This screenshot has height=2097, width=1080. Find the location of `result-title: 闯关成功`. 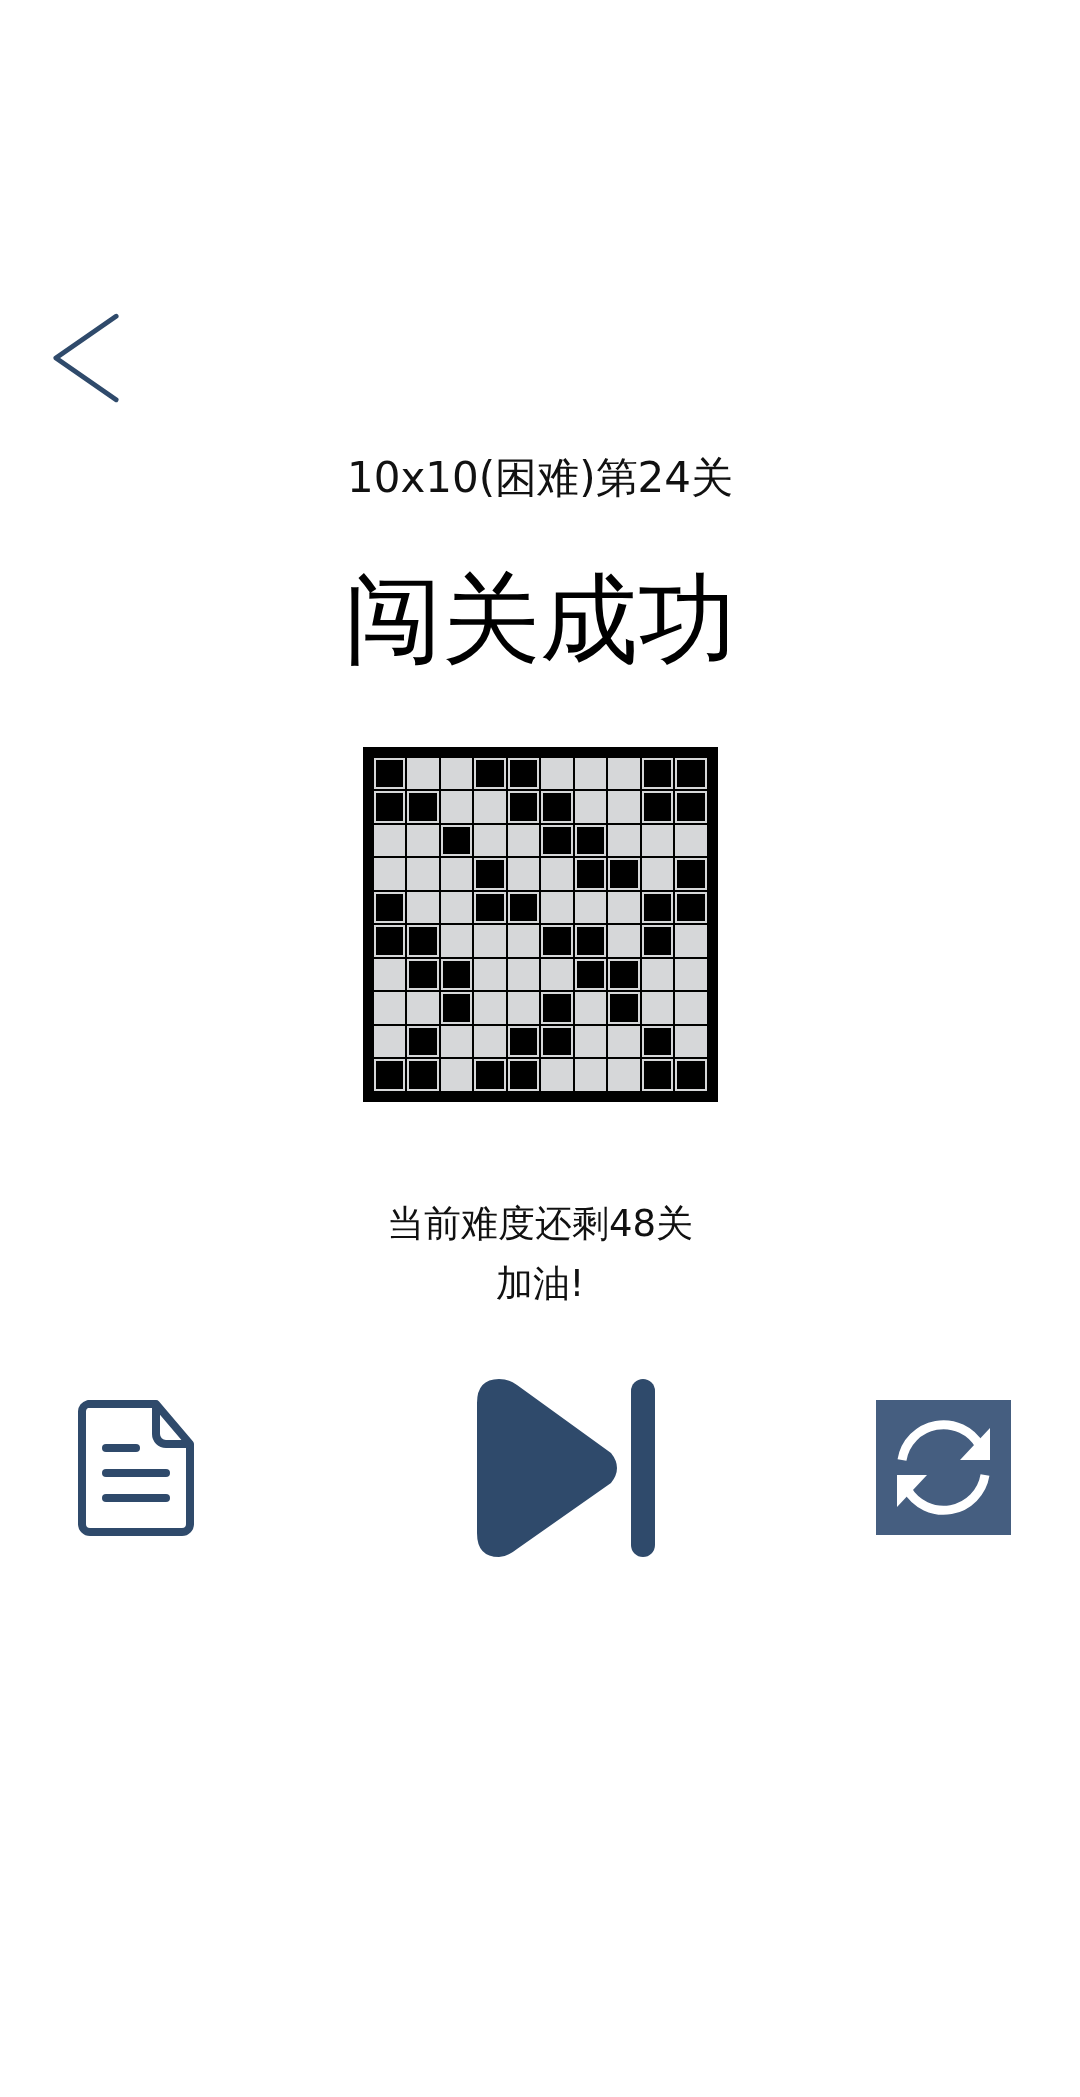

result-title: 闯关成功 is located at coordinates (540, 620).